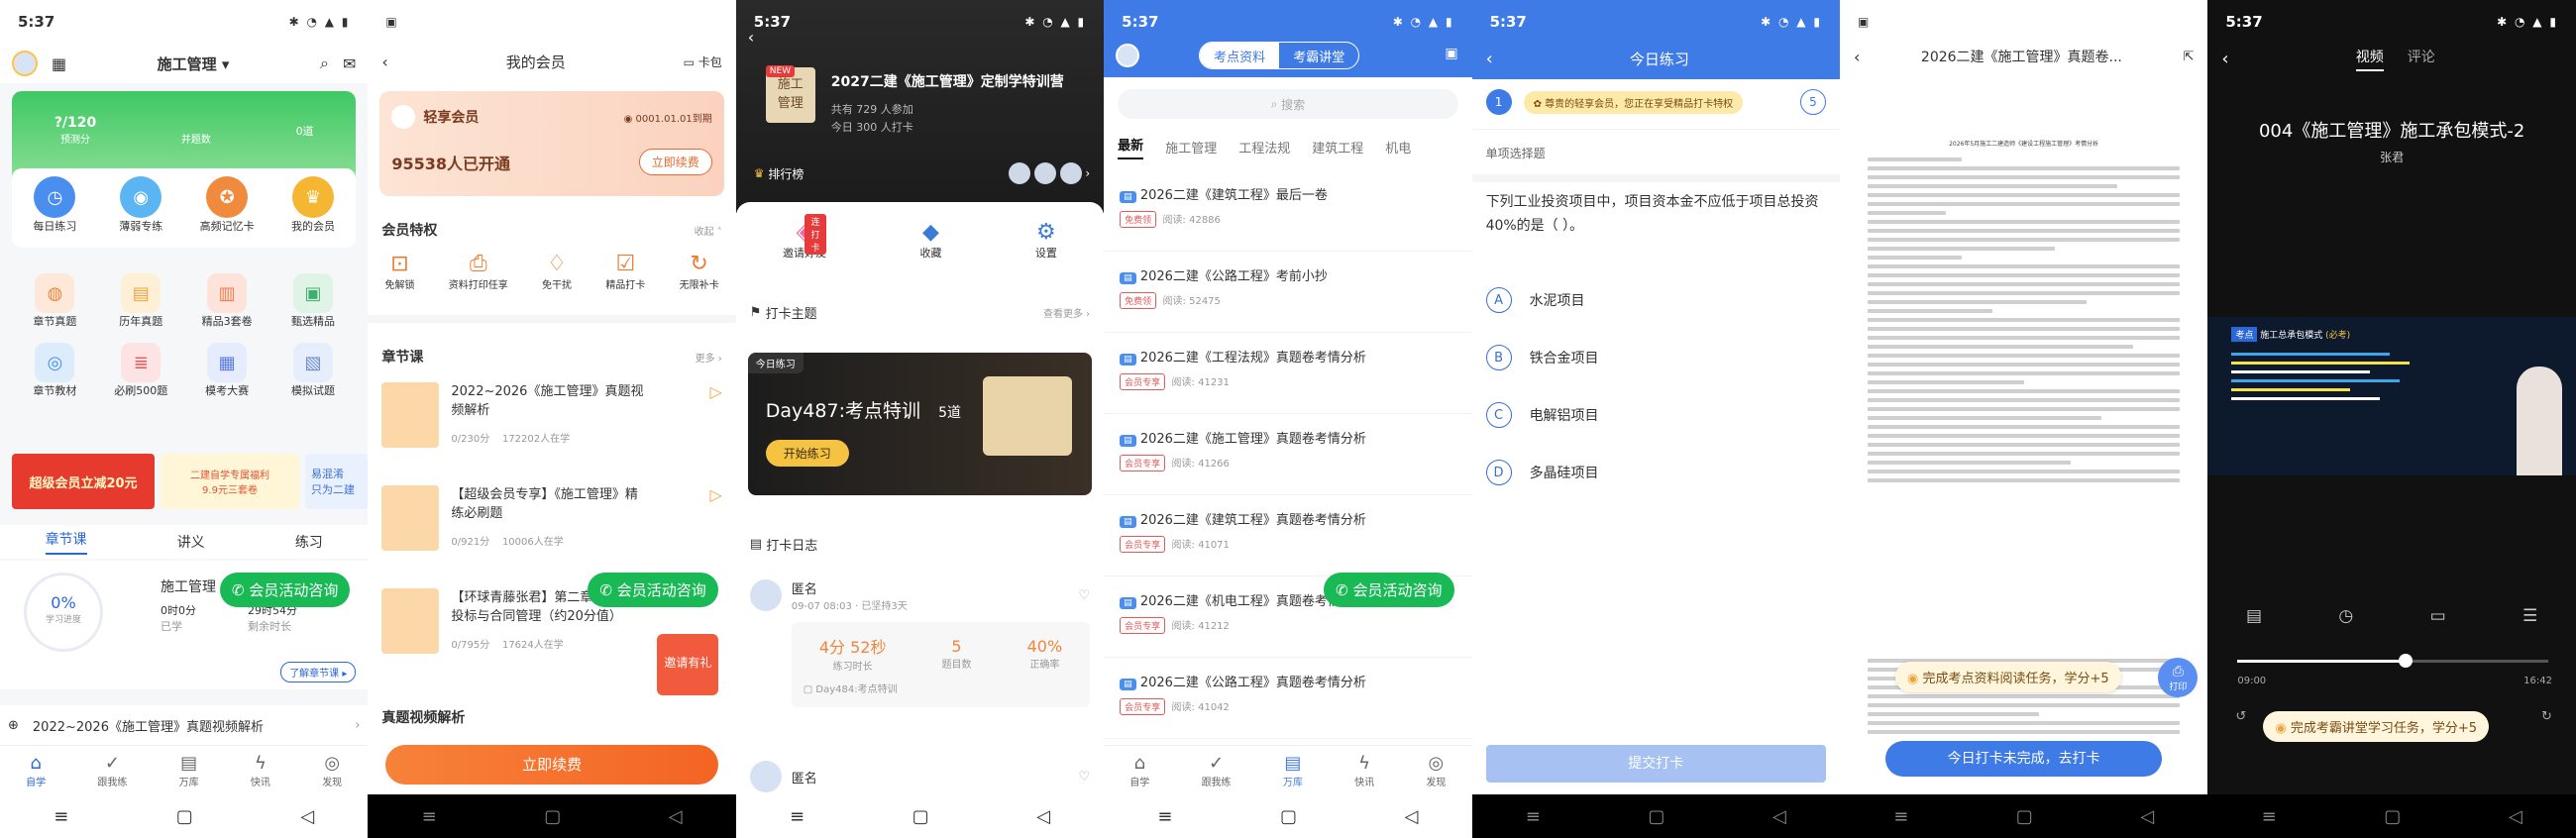 Image resolution: width=2576 pixels, height=838 pixels. What do you see at coordinates (1046, 240) in the screenshot?
I see `settings-button: ⚙ 设置` at bounding box center [1046, 240].